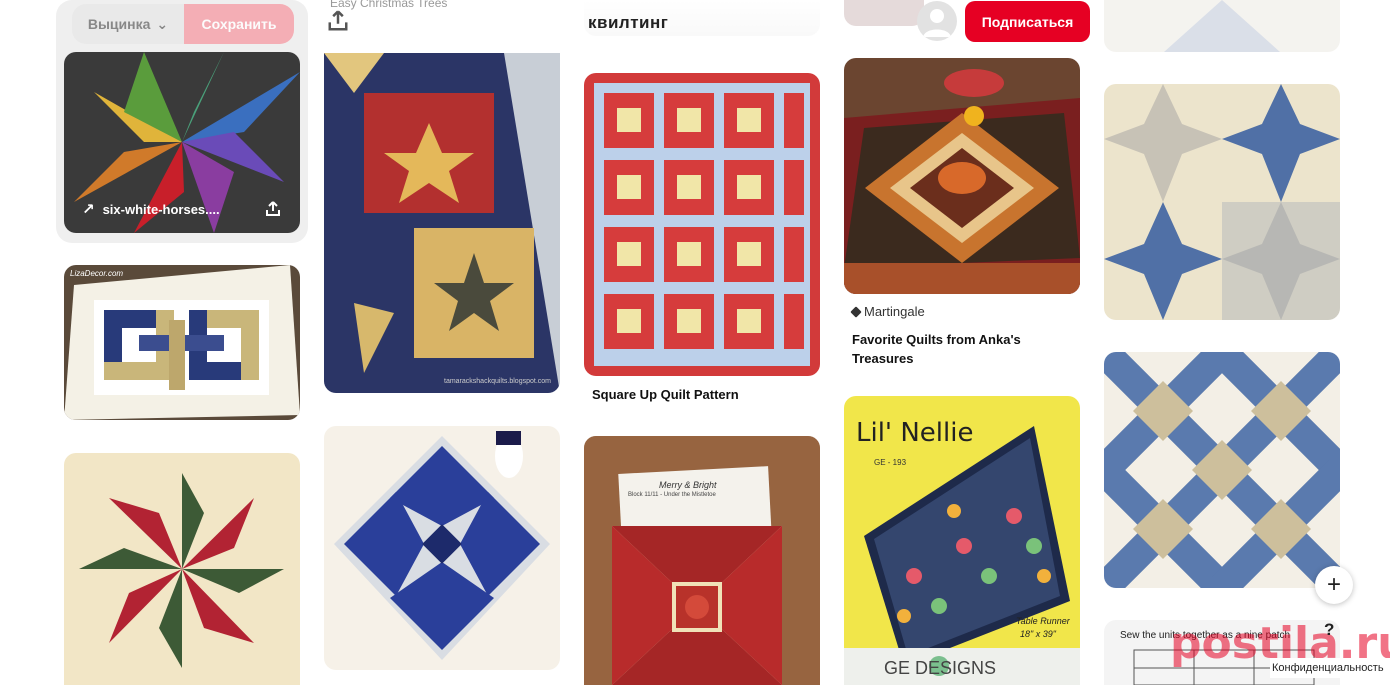 The width and height of the screenshot is (1390, 685). Describe the element at coordinates (937, 21) in the screenshot. I see `user-avatar-icon` at that location.